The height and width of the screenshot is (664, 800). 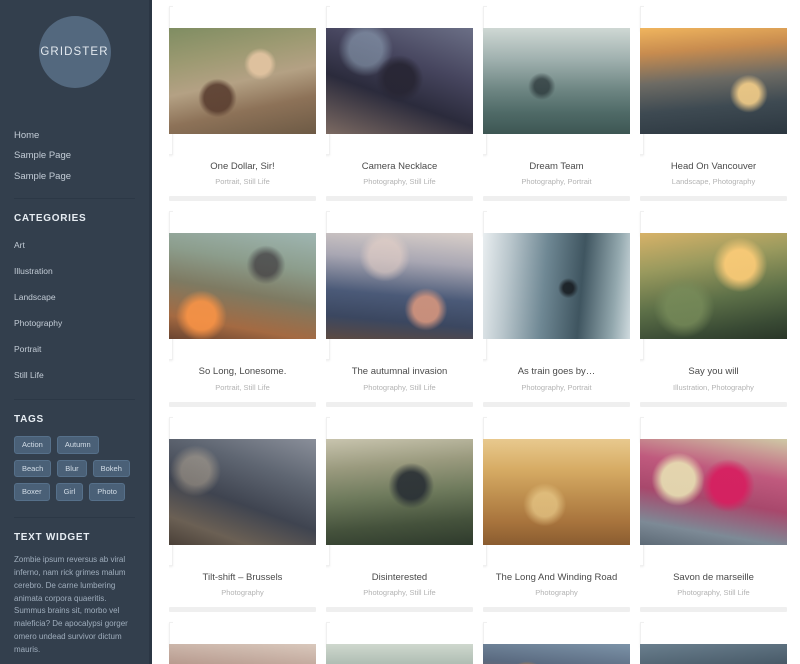 What do you see at coordinates (713, 371) in the screenshot?
I see `portfolio-title: Say you will` at bounding box center [713, 371].